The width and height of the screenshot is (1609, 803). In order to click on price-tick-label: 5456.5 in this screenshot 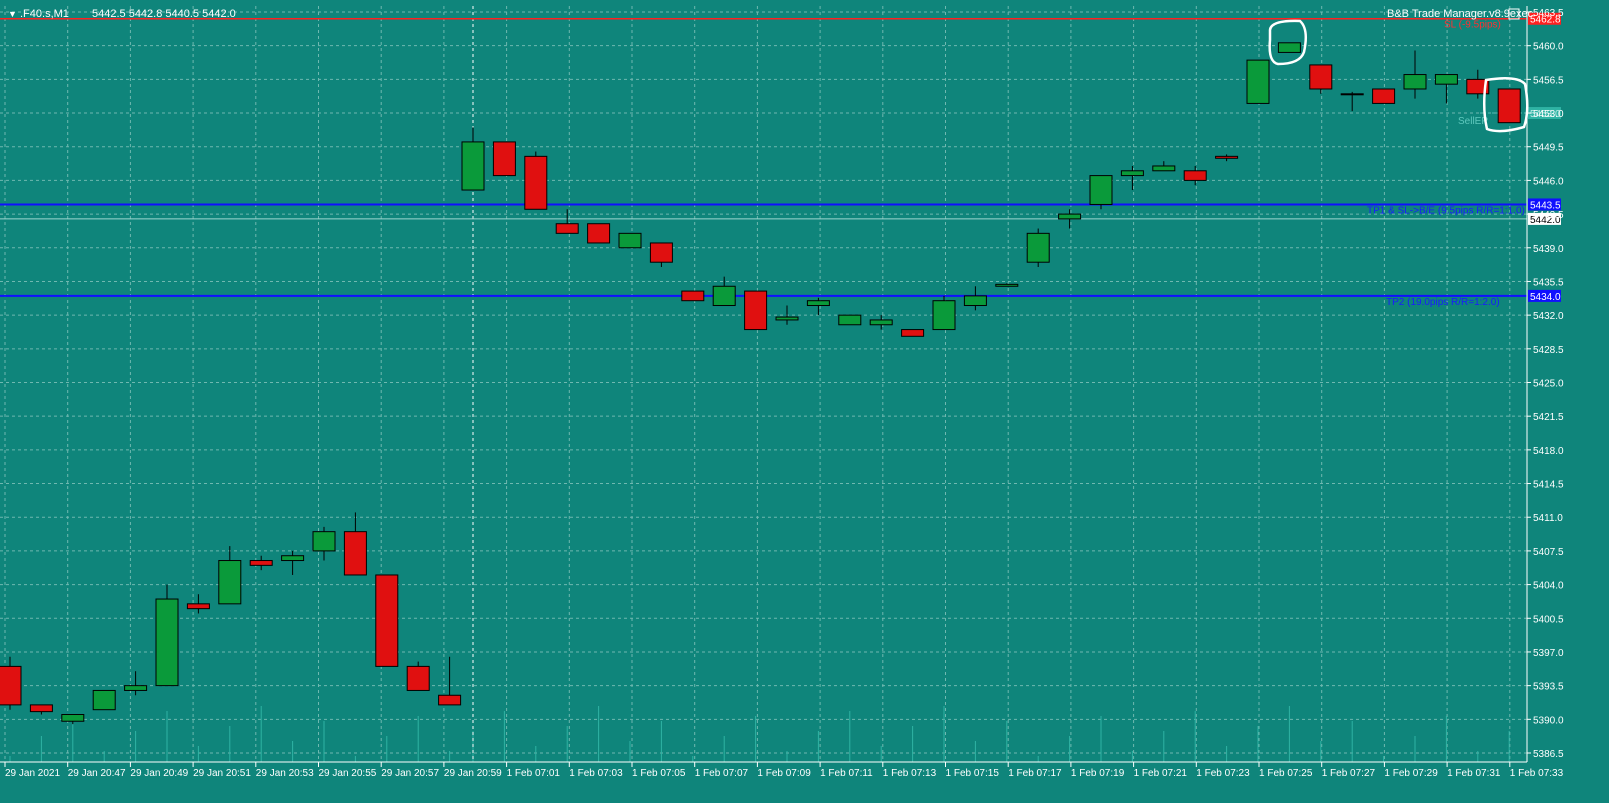, I will do `click(1548, 80)`.